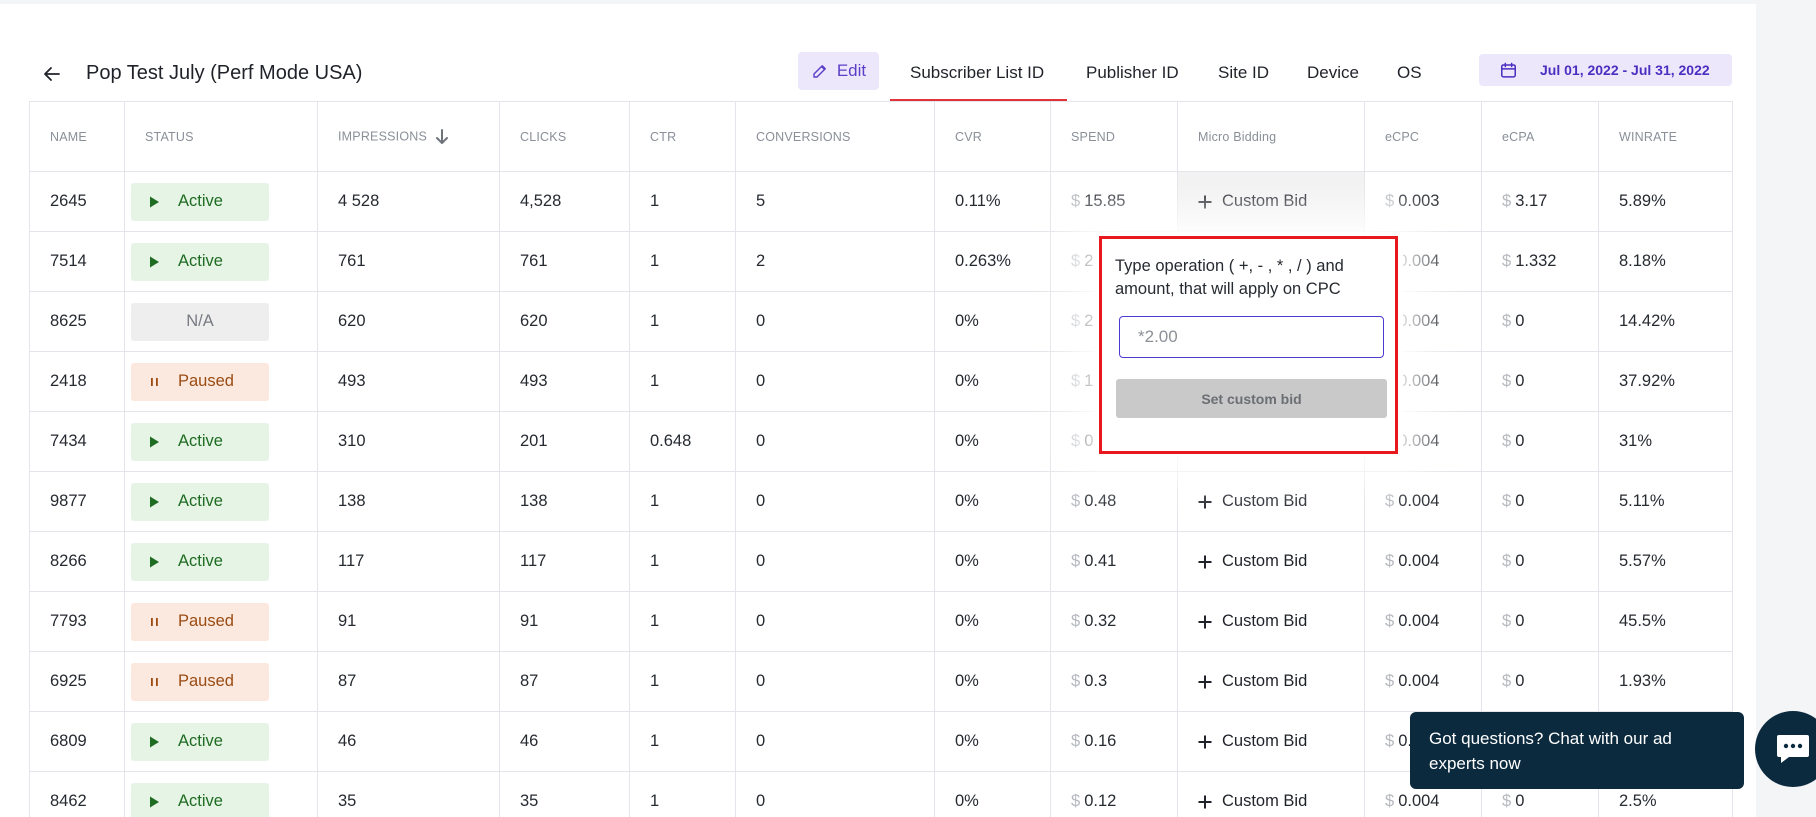 The width and height of the screenshot is (1816, 817). I want to click on cell-ctr: 0.648, so click(682, 441).